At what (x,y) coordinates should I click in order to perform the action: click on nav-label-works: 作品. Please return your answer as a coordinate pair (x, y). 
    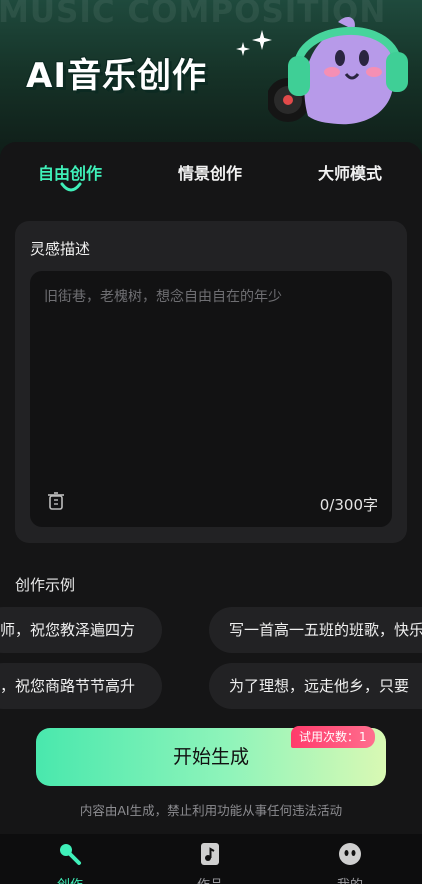
    Looking at the image, I should click on (210, 879).